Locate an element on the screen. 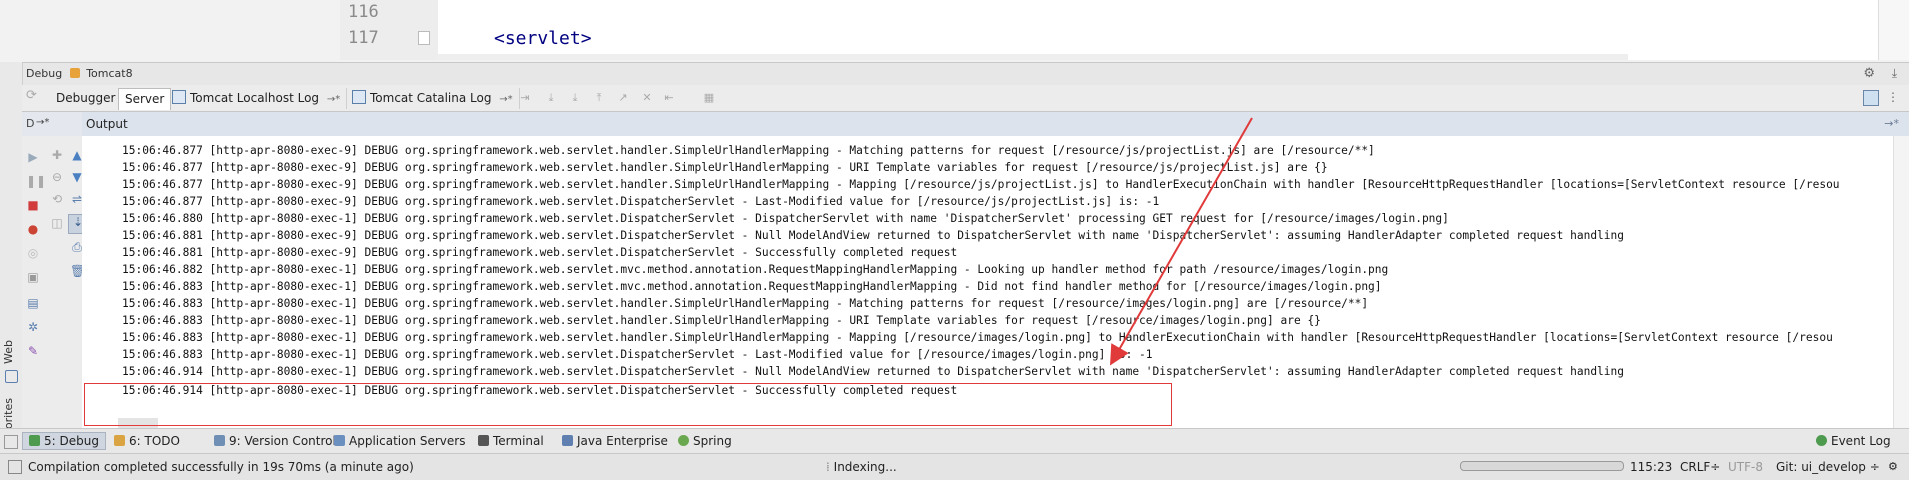  debug-title-label: Debug is located at coordinates (44, 73).